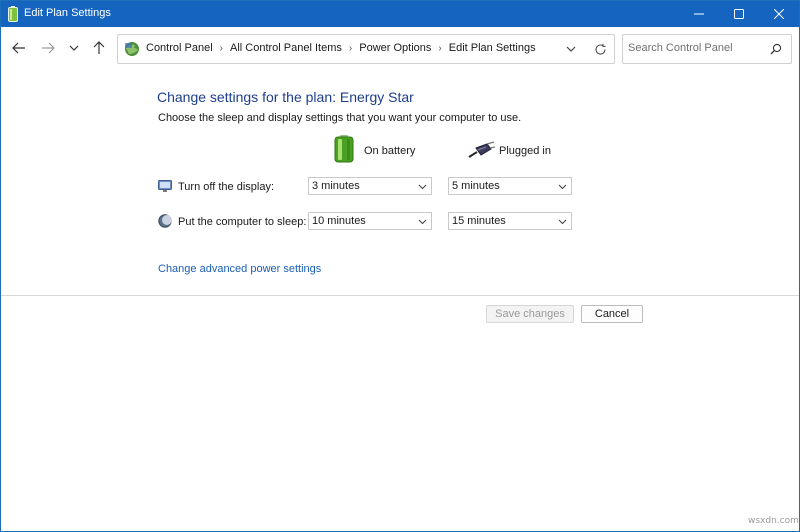 This screenshot has width=800, height=532. Describe the element at coordinates (13, 14) in the screenshot. I see `battery-app-icon` at that location.